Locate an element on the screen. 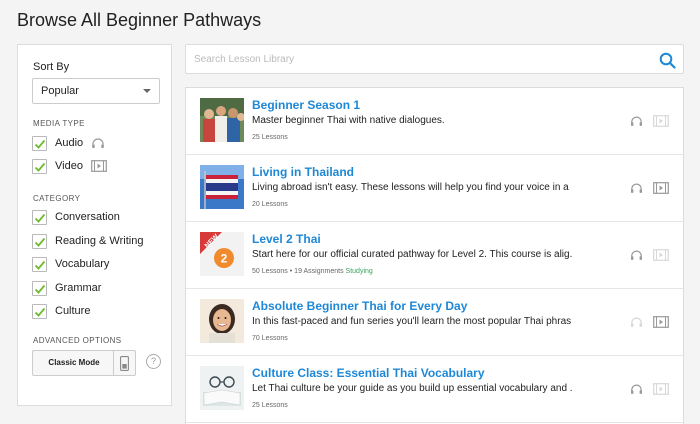  chevron-down-icon is located at coordinates (147, 91).